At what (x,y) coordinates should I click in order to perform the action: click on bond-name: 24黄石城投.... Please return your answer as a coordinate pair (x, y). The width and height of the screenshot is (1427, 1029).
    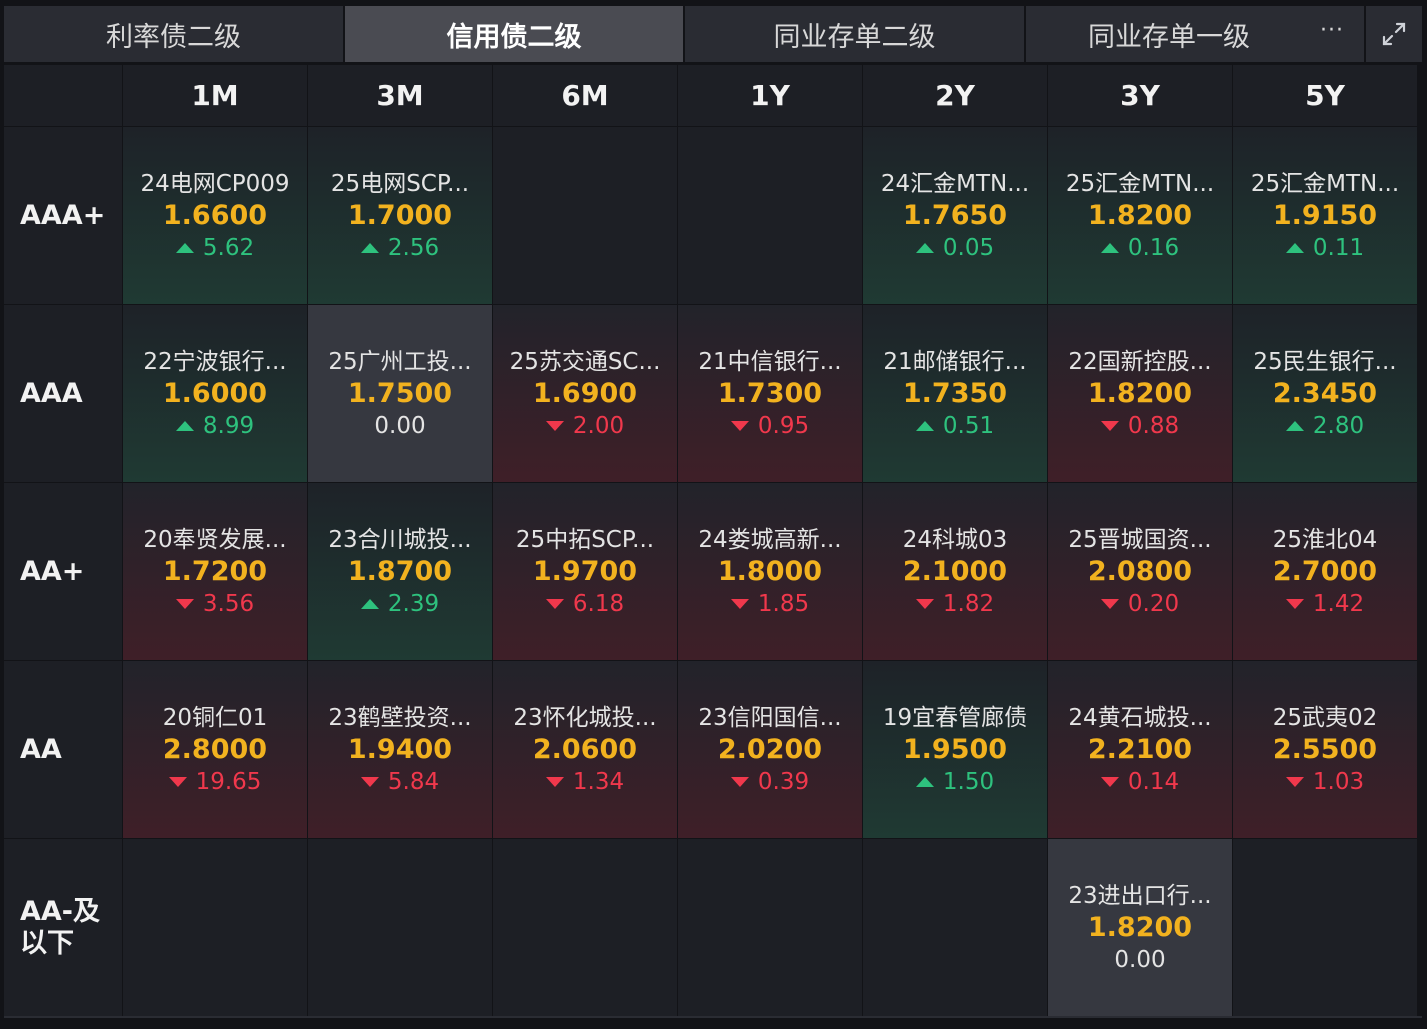
    Looking at the image, I should click on (1140, 717).